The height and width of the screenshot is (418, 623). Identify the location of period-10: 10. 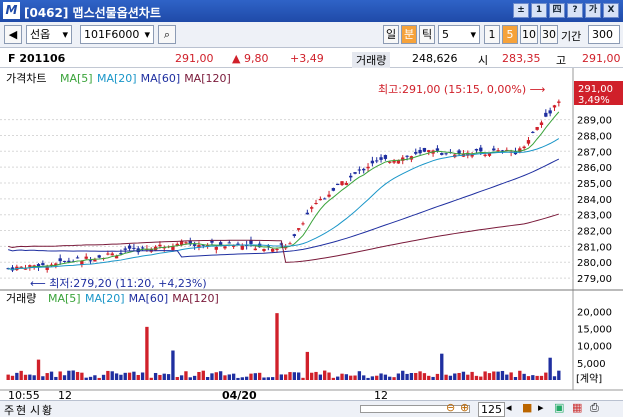
(529, 34).